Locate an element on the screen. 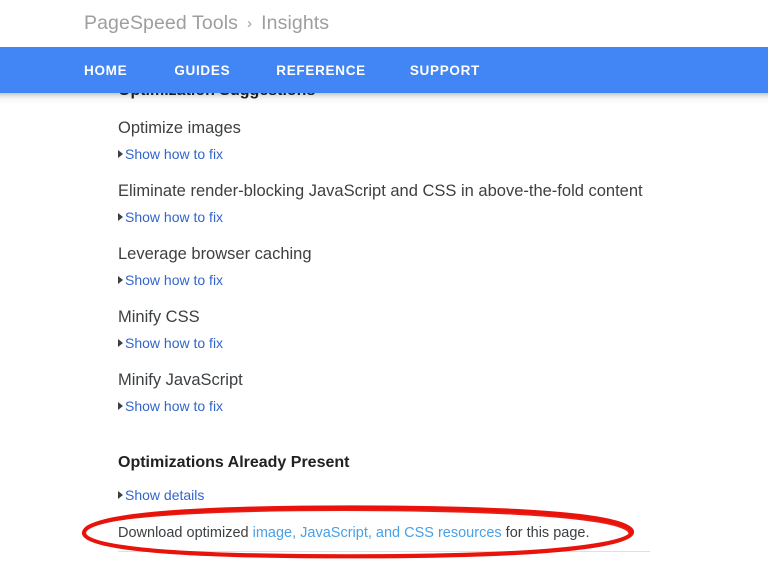 The width and height of the screenshot is (768, 562). download-text-after: for this page. is located at coordinates (545, 533).